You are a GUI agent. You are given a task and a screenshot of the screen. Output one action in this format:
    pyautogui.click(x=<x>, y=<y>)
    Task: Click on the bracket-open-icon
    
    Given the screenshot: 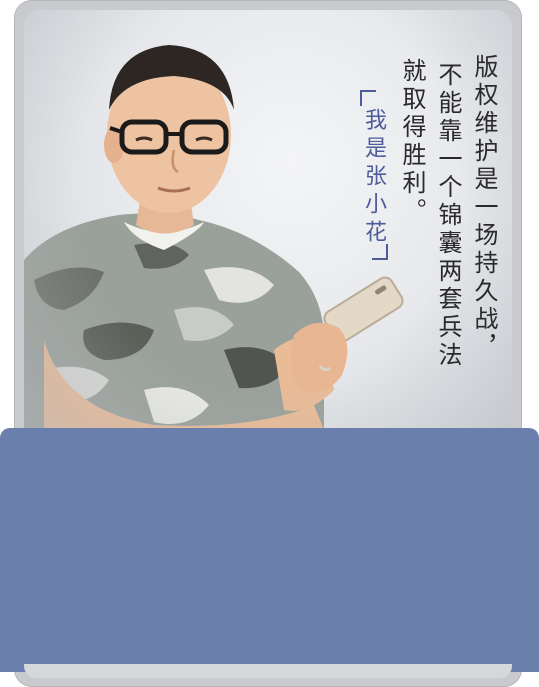 What is the action you would take?
    pyautogui.click(x=368, y=98)
    